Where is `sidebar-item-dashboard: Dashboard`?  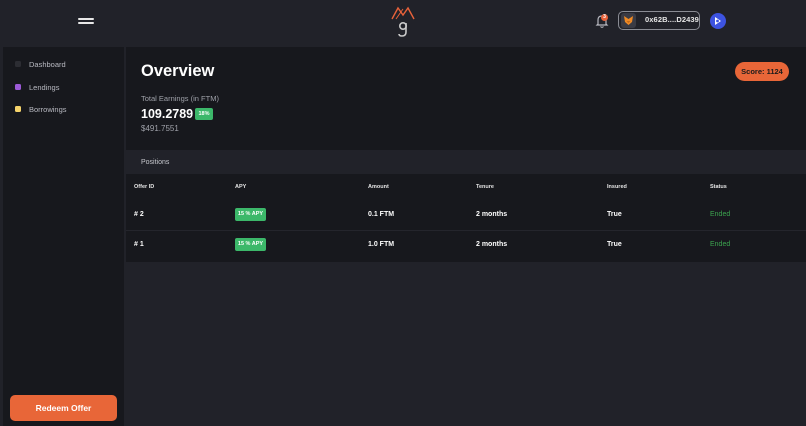 sidebar-item-dashboard: Dashboard is located at coordinates (40, 64).